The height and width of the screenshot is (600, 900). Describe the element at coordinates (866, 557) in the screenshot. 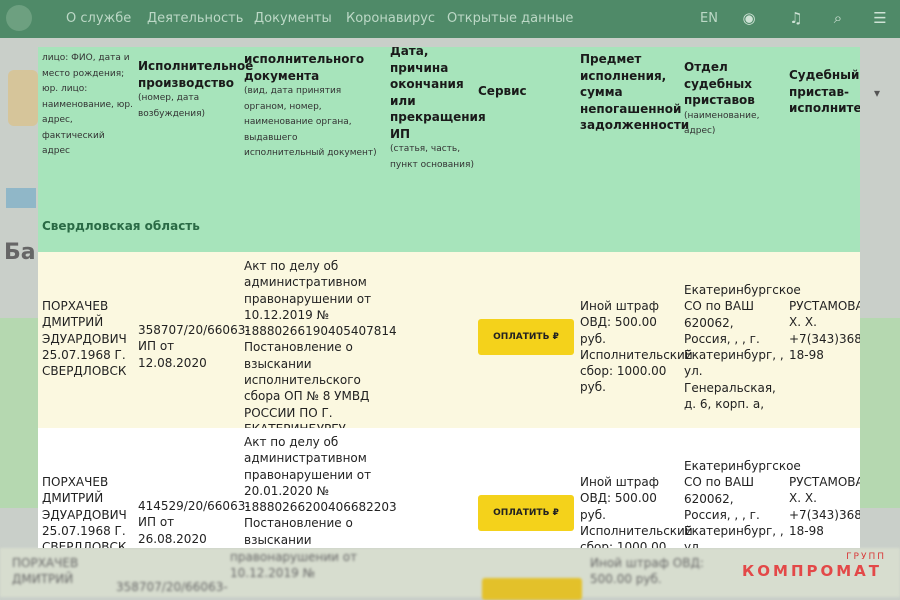

I see `watermark-top: ГРУПП` at that location.